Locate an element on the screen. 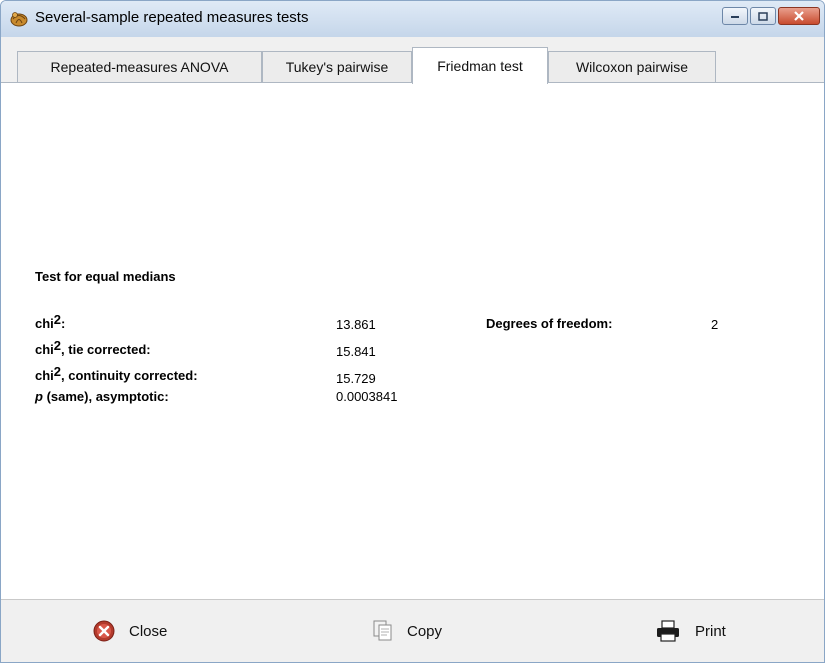  close-icon is located at coordinates (104, 631).